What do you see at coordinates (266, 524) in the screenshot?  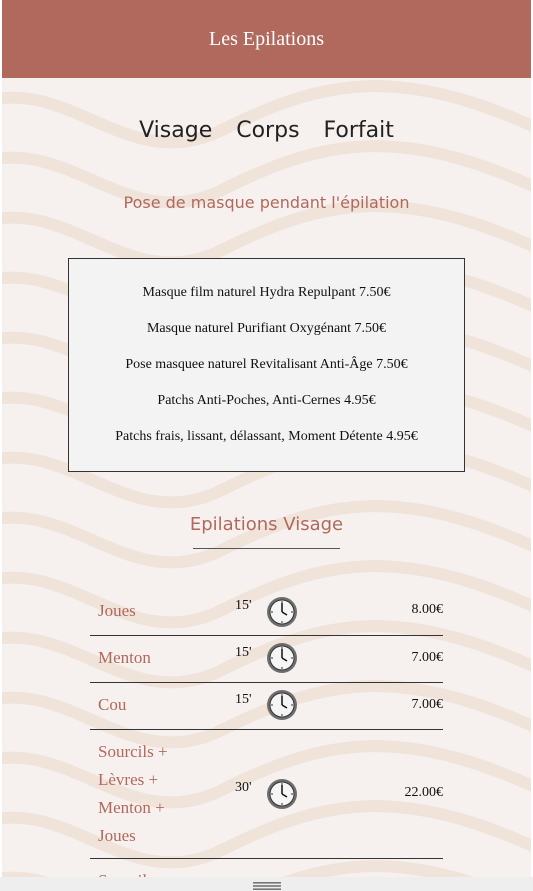 I see `section-title: Epilations Visage` at bounding box center [266, 524].